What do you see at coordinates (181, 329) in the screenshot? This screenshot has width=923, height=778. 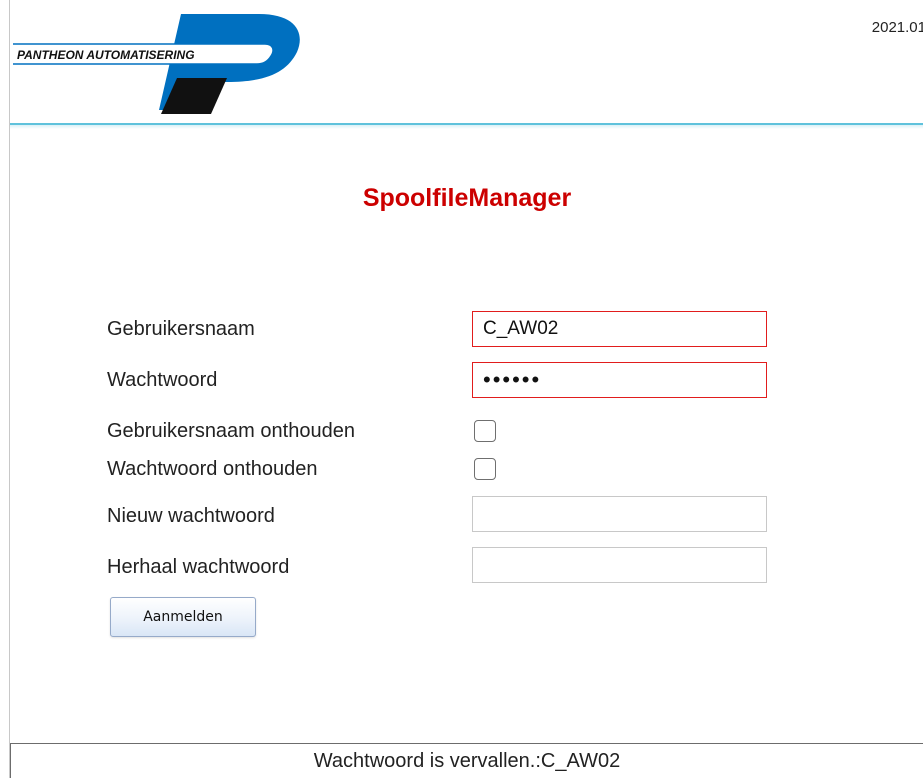 I see `username-label: Gebruikersnaam` at bounding box center [181, 329].